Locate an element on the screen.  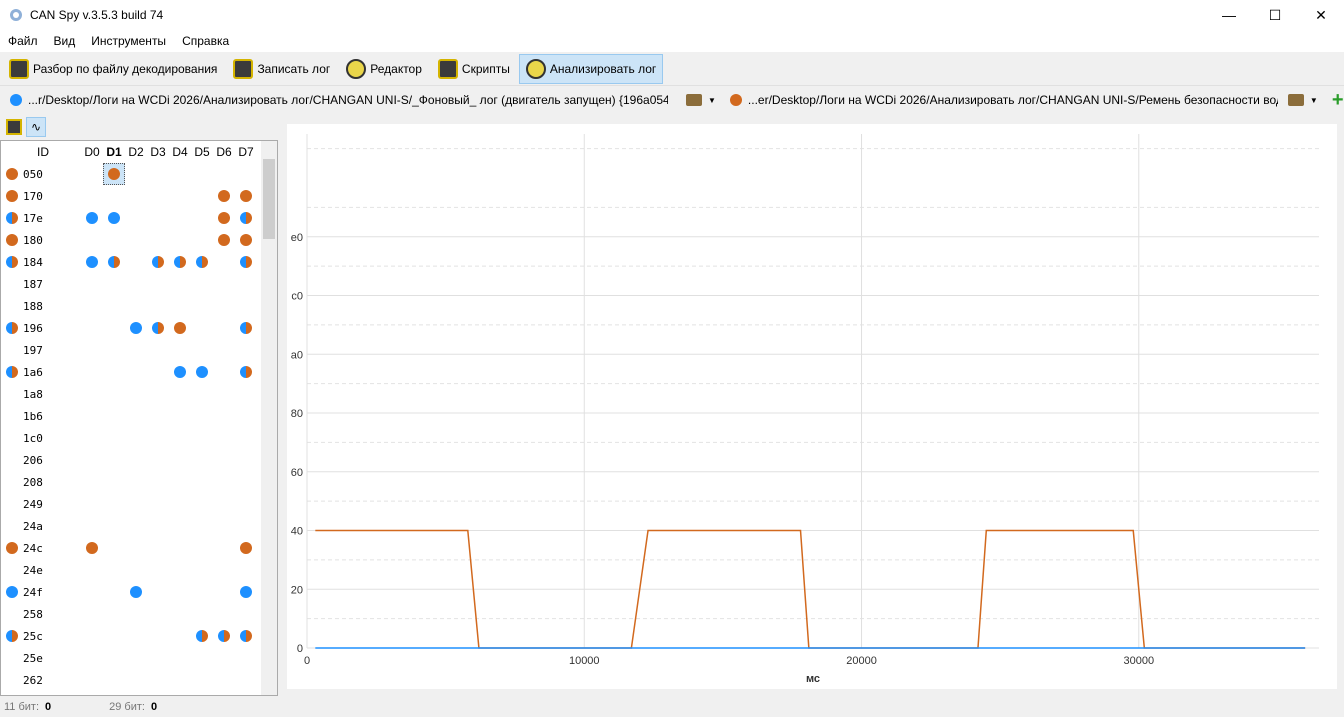
column-header-d3: D3 is located at coordinates (158, 152).